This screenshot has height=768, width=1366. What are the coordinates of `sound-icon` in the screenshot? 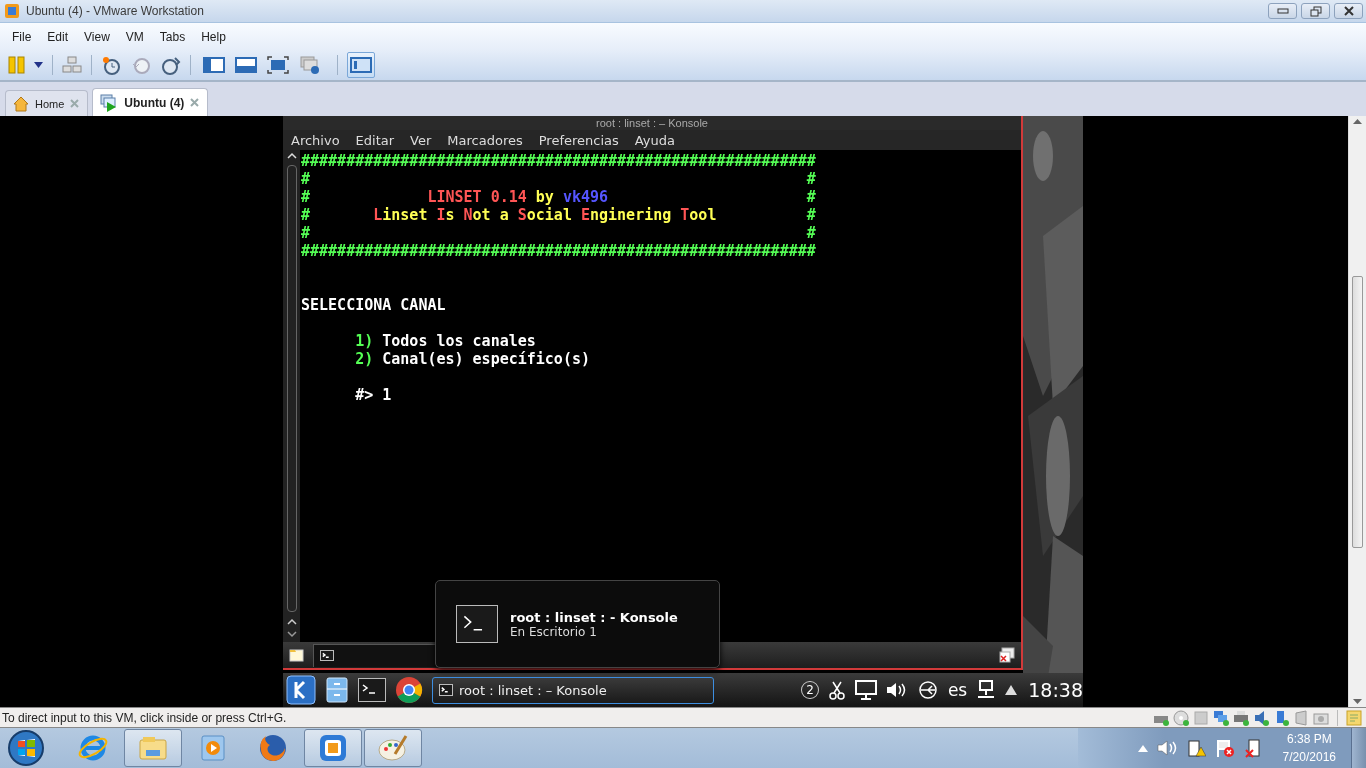 It's located at (1261, 717).